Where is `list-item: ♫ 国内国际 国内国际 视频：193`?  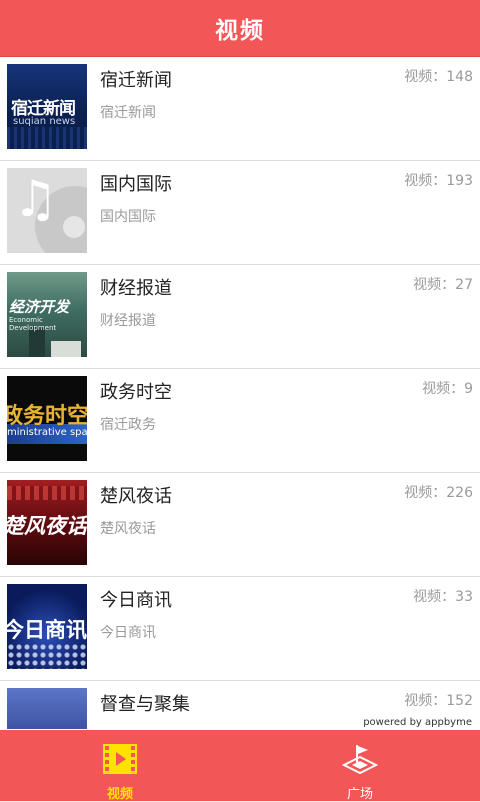 list-item: ♫ 国内国际 国内国际 视频：193 is located at coordinates (240, 213).